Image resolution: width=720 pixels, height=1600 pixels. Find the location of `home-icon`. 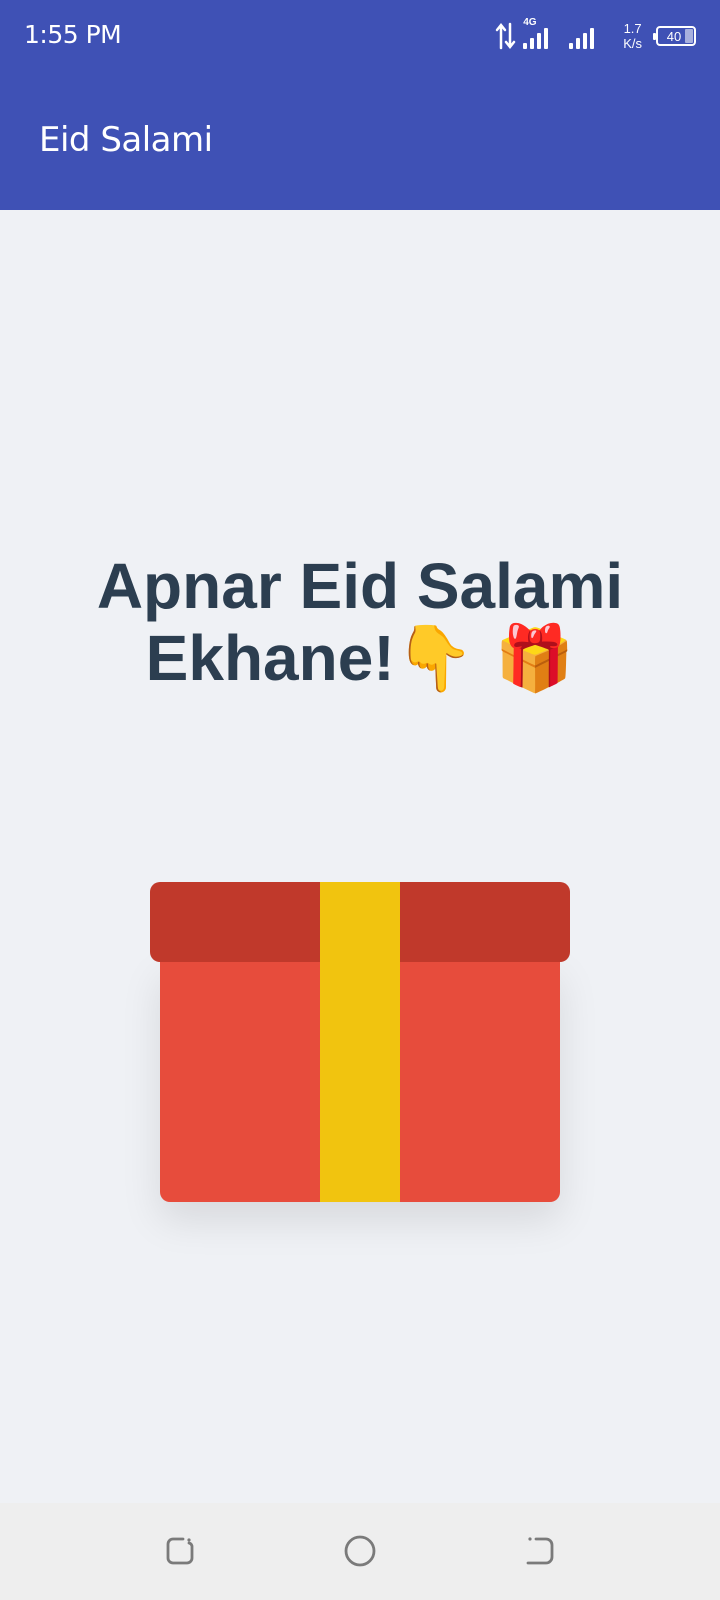

home-icon is located at coordinates (360, 1551).